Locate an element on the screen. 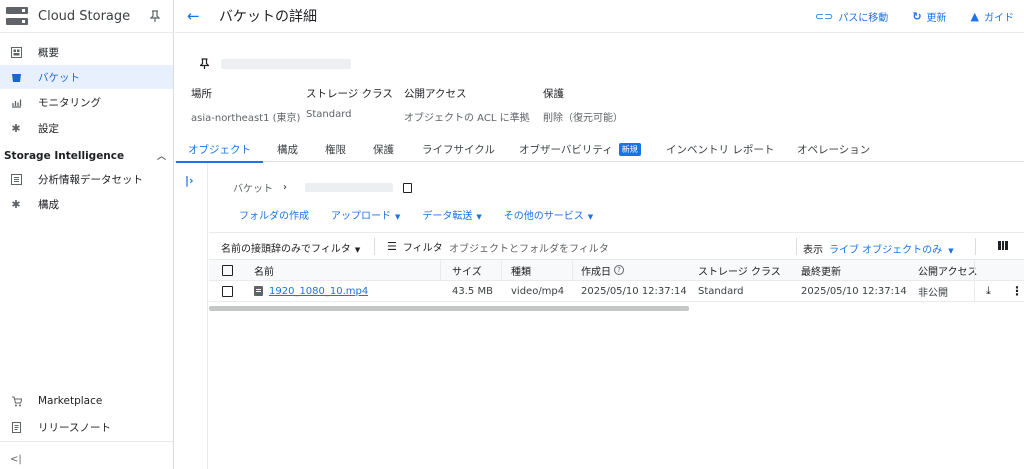 The image size is (1024, 469). object-actions: フォルダの作成 アップロード ▼ データ転送 ▼ その他のサービス ▼ is located at coordinates (416, 214).